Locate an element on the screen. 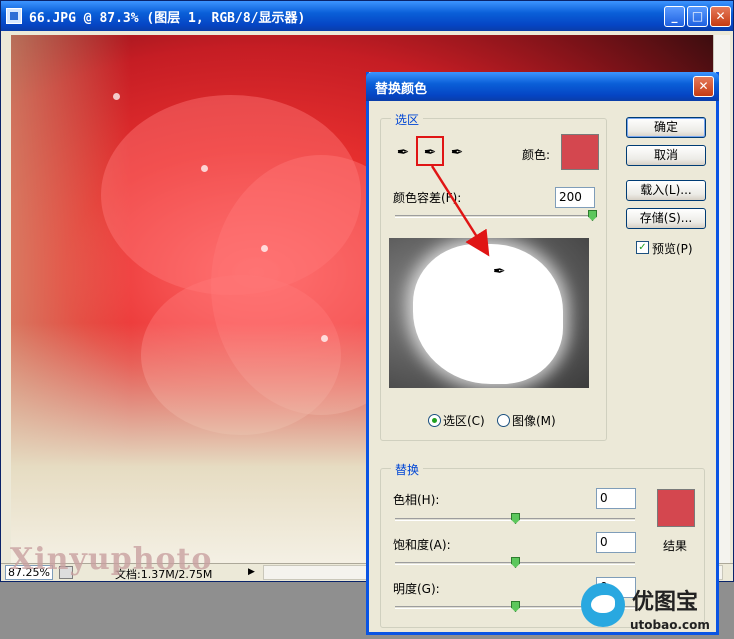 The image size is (734, 639). ok-button: 确定 is located at coordinates (666, 127).